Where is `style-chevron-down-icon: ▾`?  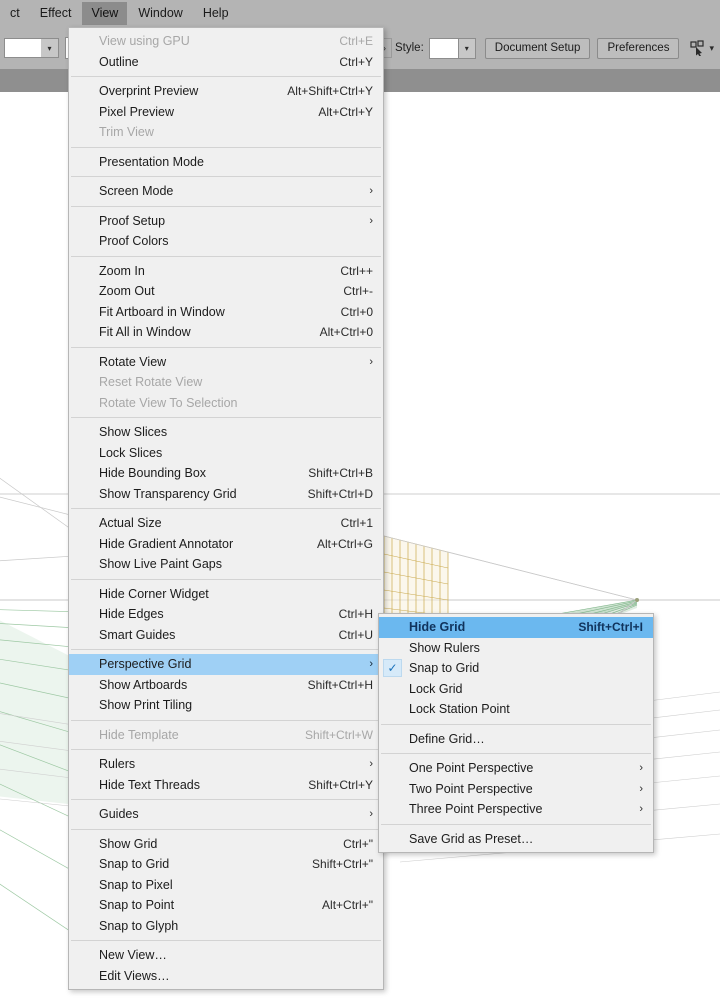
style-chevron-down-icon: ▾ is located at coordinates (467, 48).